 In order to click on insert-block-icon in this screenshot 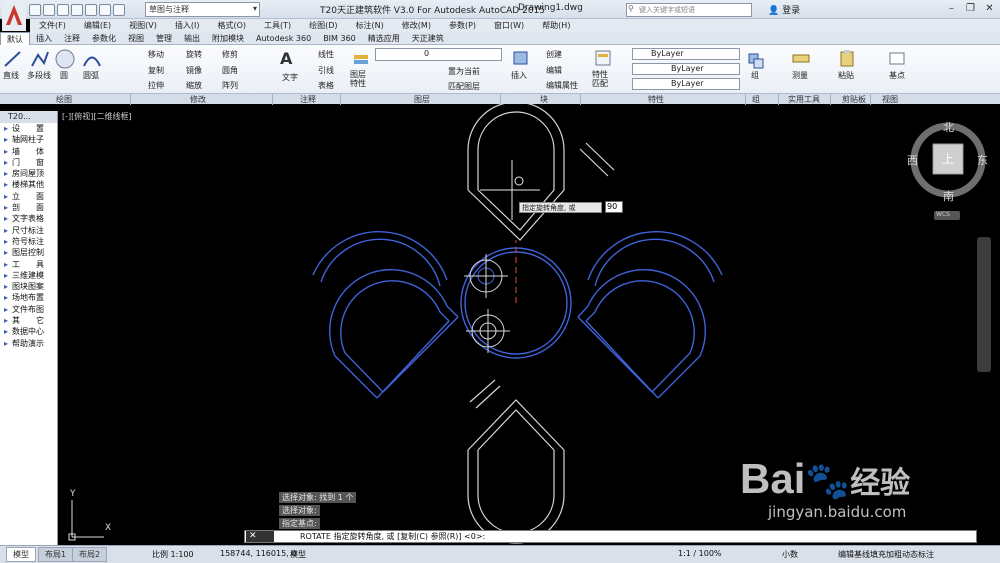, I will do `click(521, 58)`.